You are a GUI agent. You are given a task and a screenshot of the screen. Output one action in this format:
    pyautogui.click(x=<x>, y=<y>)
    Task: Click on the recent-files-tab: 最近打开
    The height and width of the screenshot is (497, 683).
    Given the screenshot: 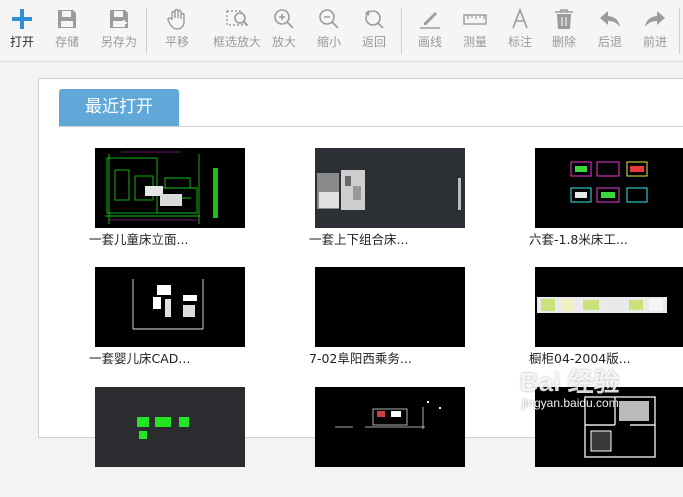 What is the action you would take?
    pyautogui.click(x=119, y=107)
    